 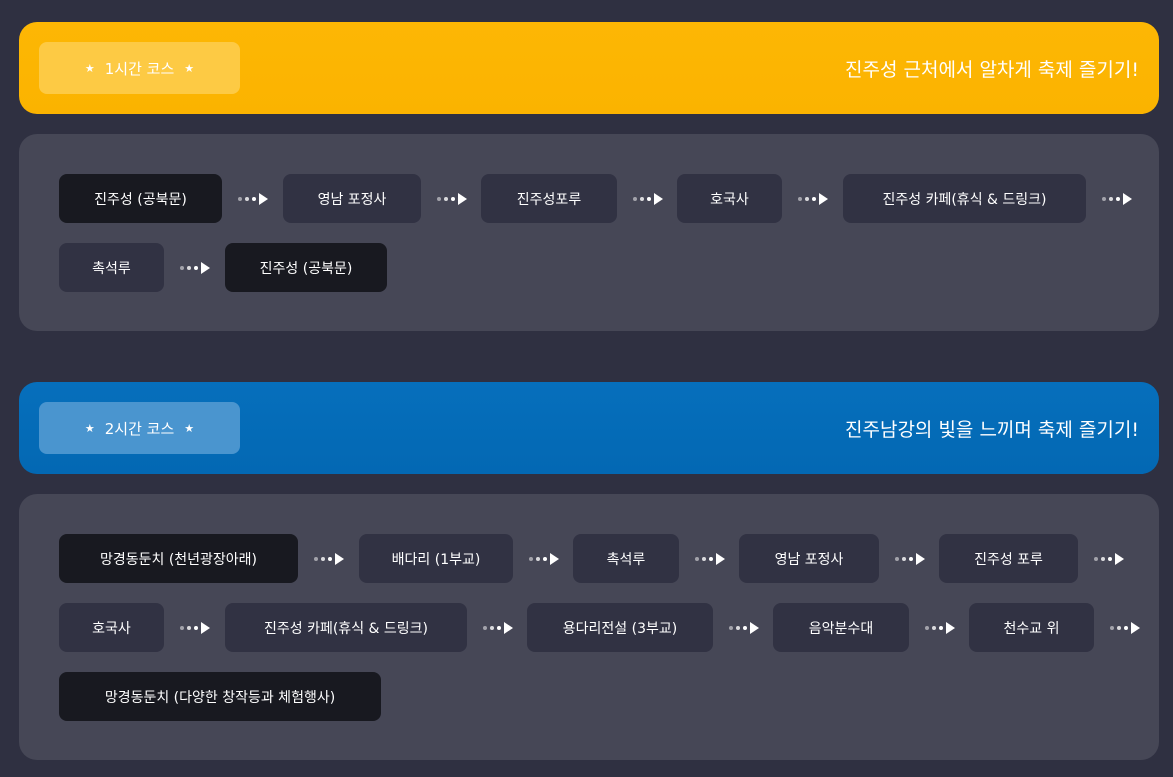 What do you see at coordinates (178, 558) in the screenshot?
I see `route-stop: 망경동둔치 (천년광장아래)` at bounding box center [178, 558].